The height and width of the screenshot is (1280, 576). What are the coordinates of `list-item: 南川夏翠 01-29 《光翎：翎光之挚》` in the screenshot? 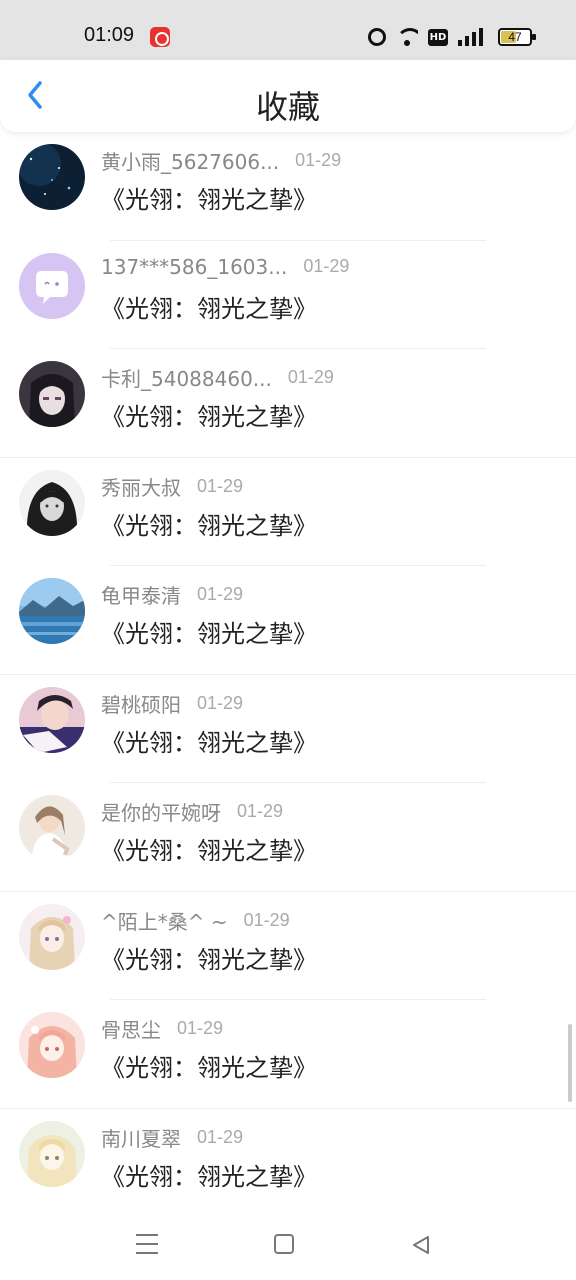 It's located at (288, 1163).